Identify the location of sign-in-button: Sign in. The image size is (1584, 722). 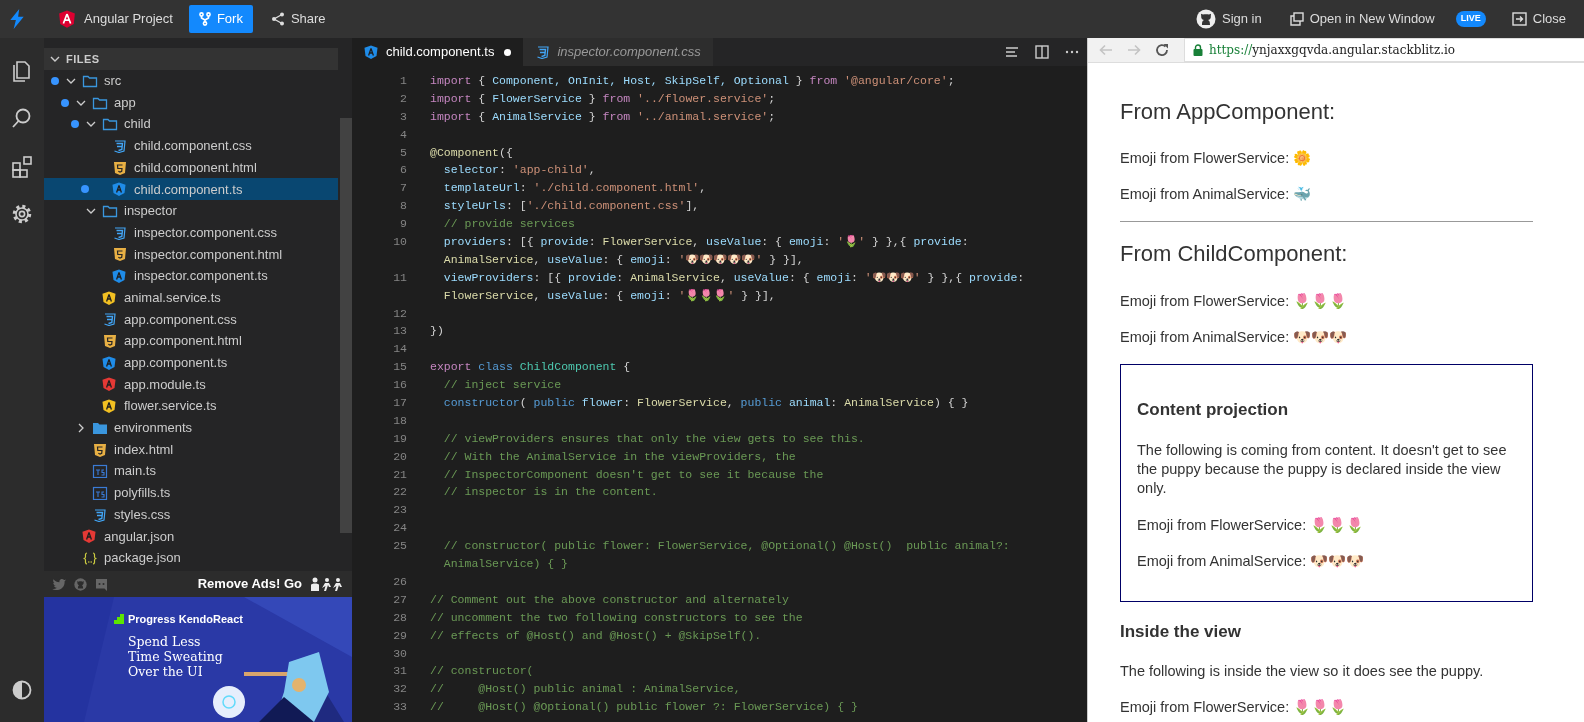
(1229, 19).